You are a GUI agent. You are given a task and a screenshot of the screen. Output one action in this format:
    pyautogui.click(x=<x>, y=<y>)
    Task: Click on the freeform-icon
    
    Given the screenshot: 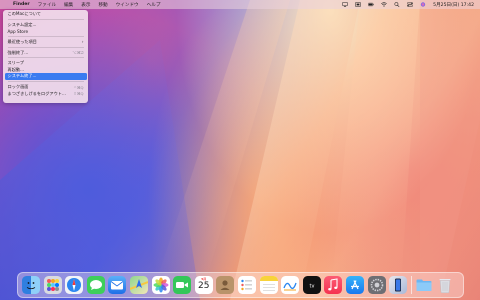 What is the action you would take?
    pyautogui.click(x=290, y=285)
    